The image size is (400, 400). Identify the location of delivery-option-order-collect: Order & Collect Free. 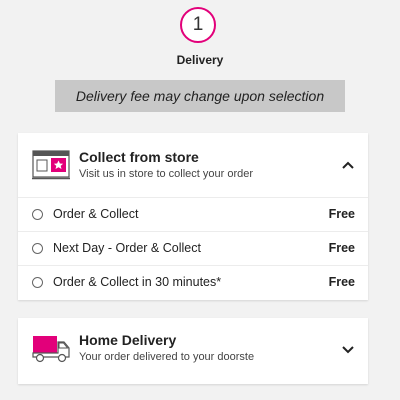
(193, 214).